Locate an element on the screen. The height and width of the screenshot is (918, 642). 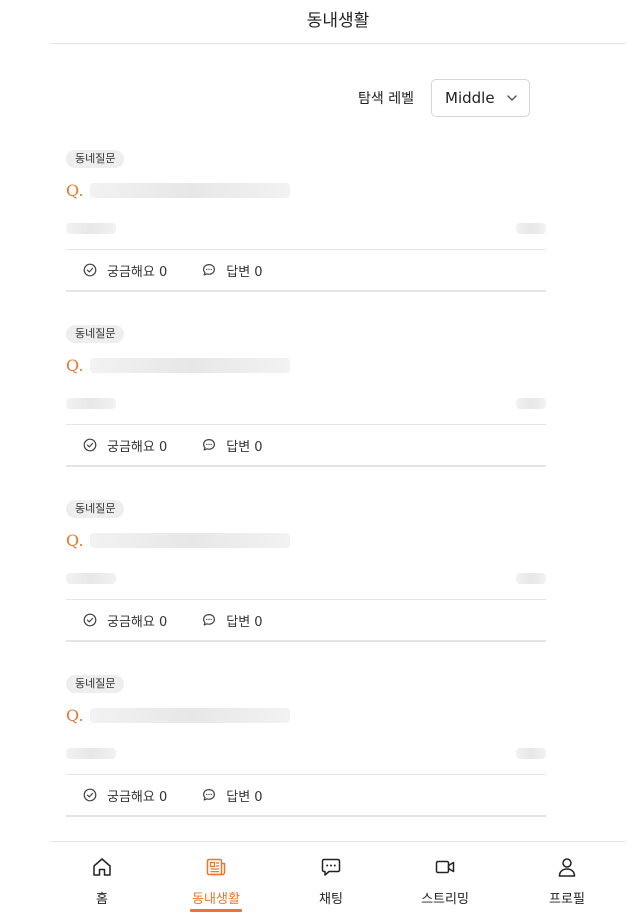
explore-level-filter: 탐색 레벨 Middle is located at coordinates (265, 98).